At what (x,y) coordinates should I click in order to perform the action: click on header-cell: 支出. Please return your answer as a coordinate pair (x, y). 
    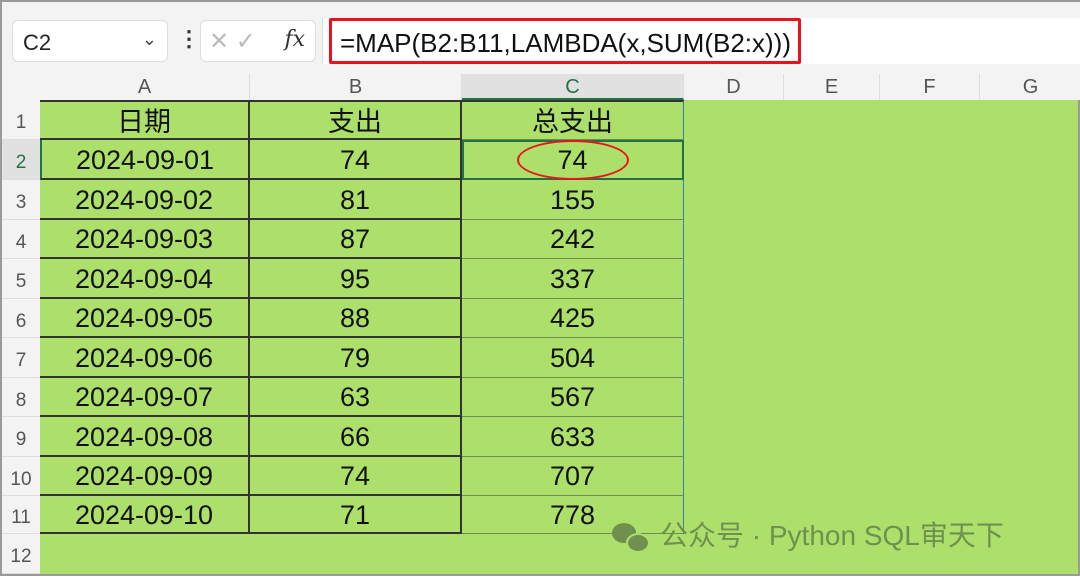
    Looking at the image, I should click on (356, 120).